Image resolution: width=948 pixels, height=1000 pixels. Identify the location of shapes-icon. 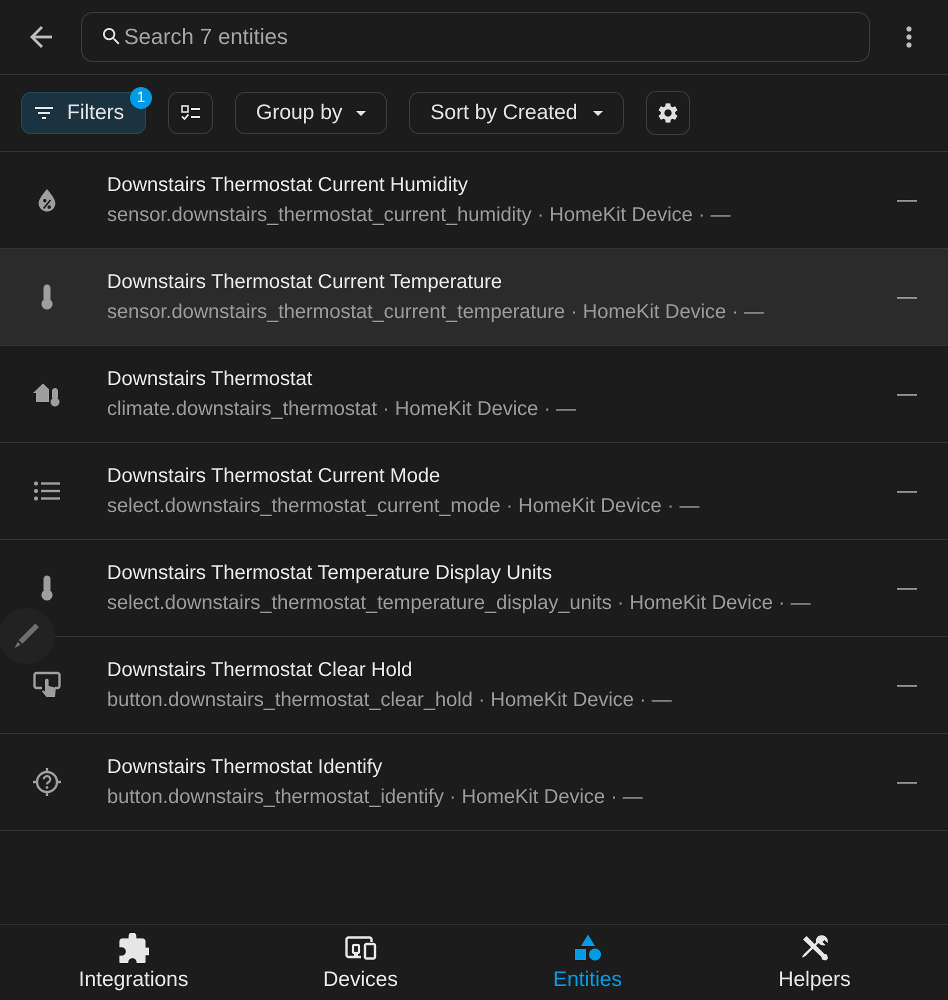
(588, 948).